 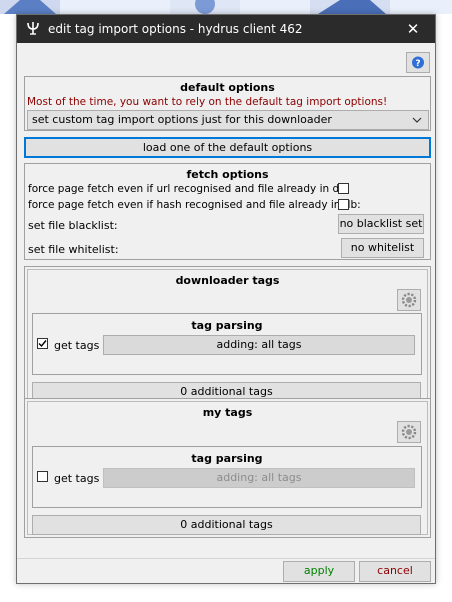 I want to click on cancel-button: cancel, so click(x=395, y=571).